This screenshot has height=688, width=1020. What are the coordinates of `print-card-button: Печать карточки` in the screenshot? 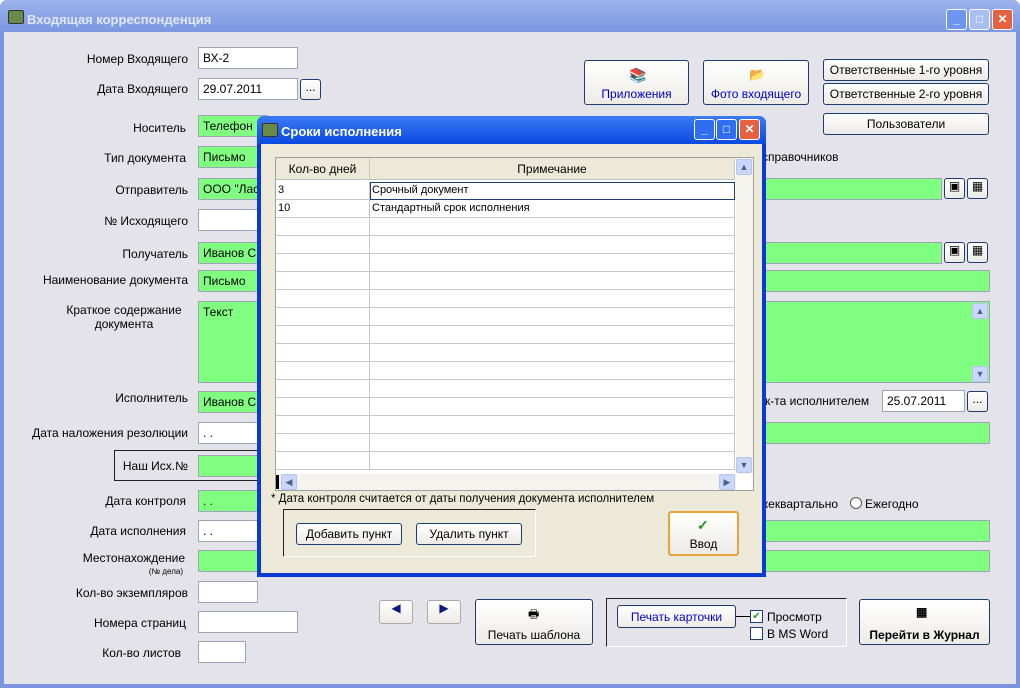 It's located at (676, 616).